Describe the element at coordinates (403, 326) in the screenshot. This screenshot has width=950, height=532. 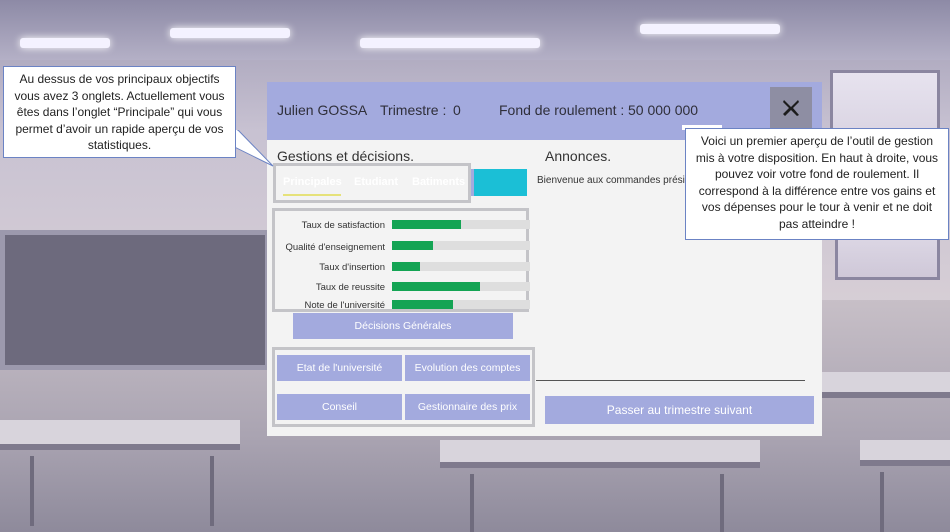
I see `decisions-generales-button: Décisions Générales` at that location.